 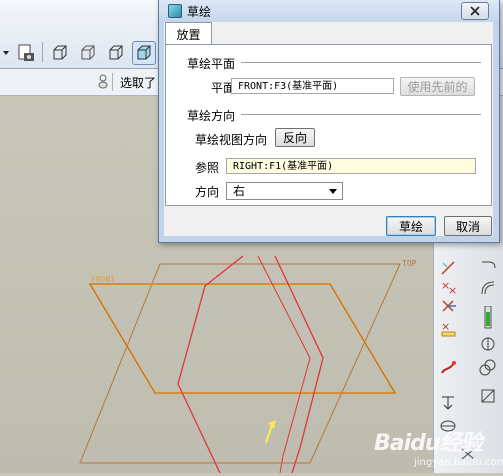 I want to click on extrude-icon, so click(x=448, y=402).